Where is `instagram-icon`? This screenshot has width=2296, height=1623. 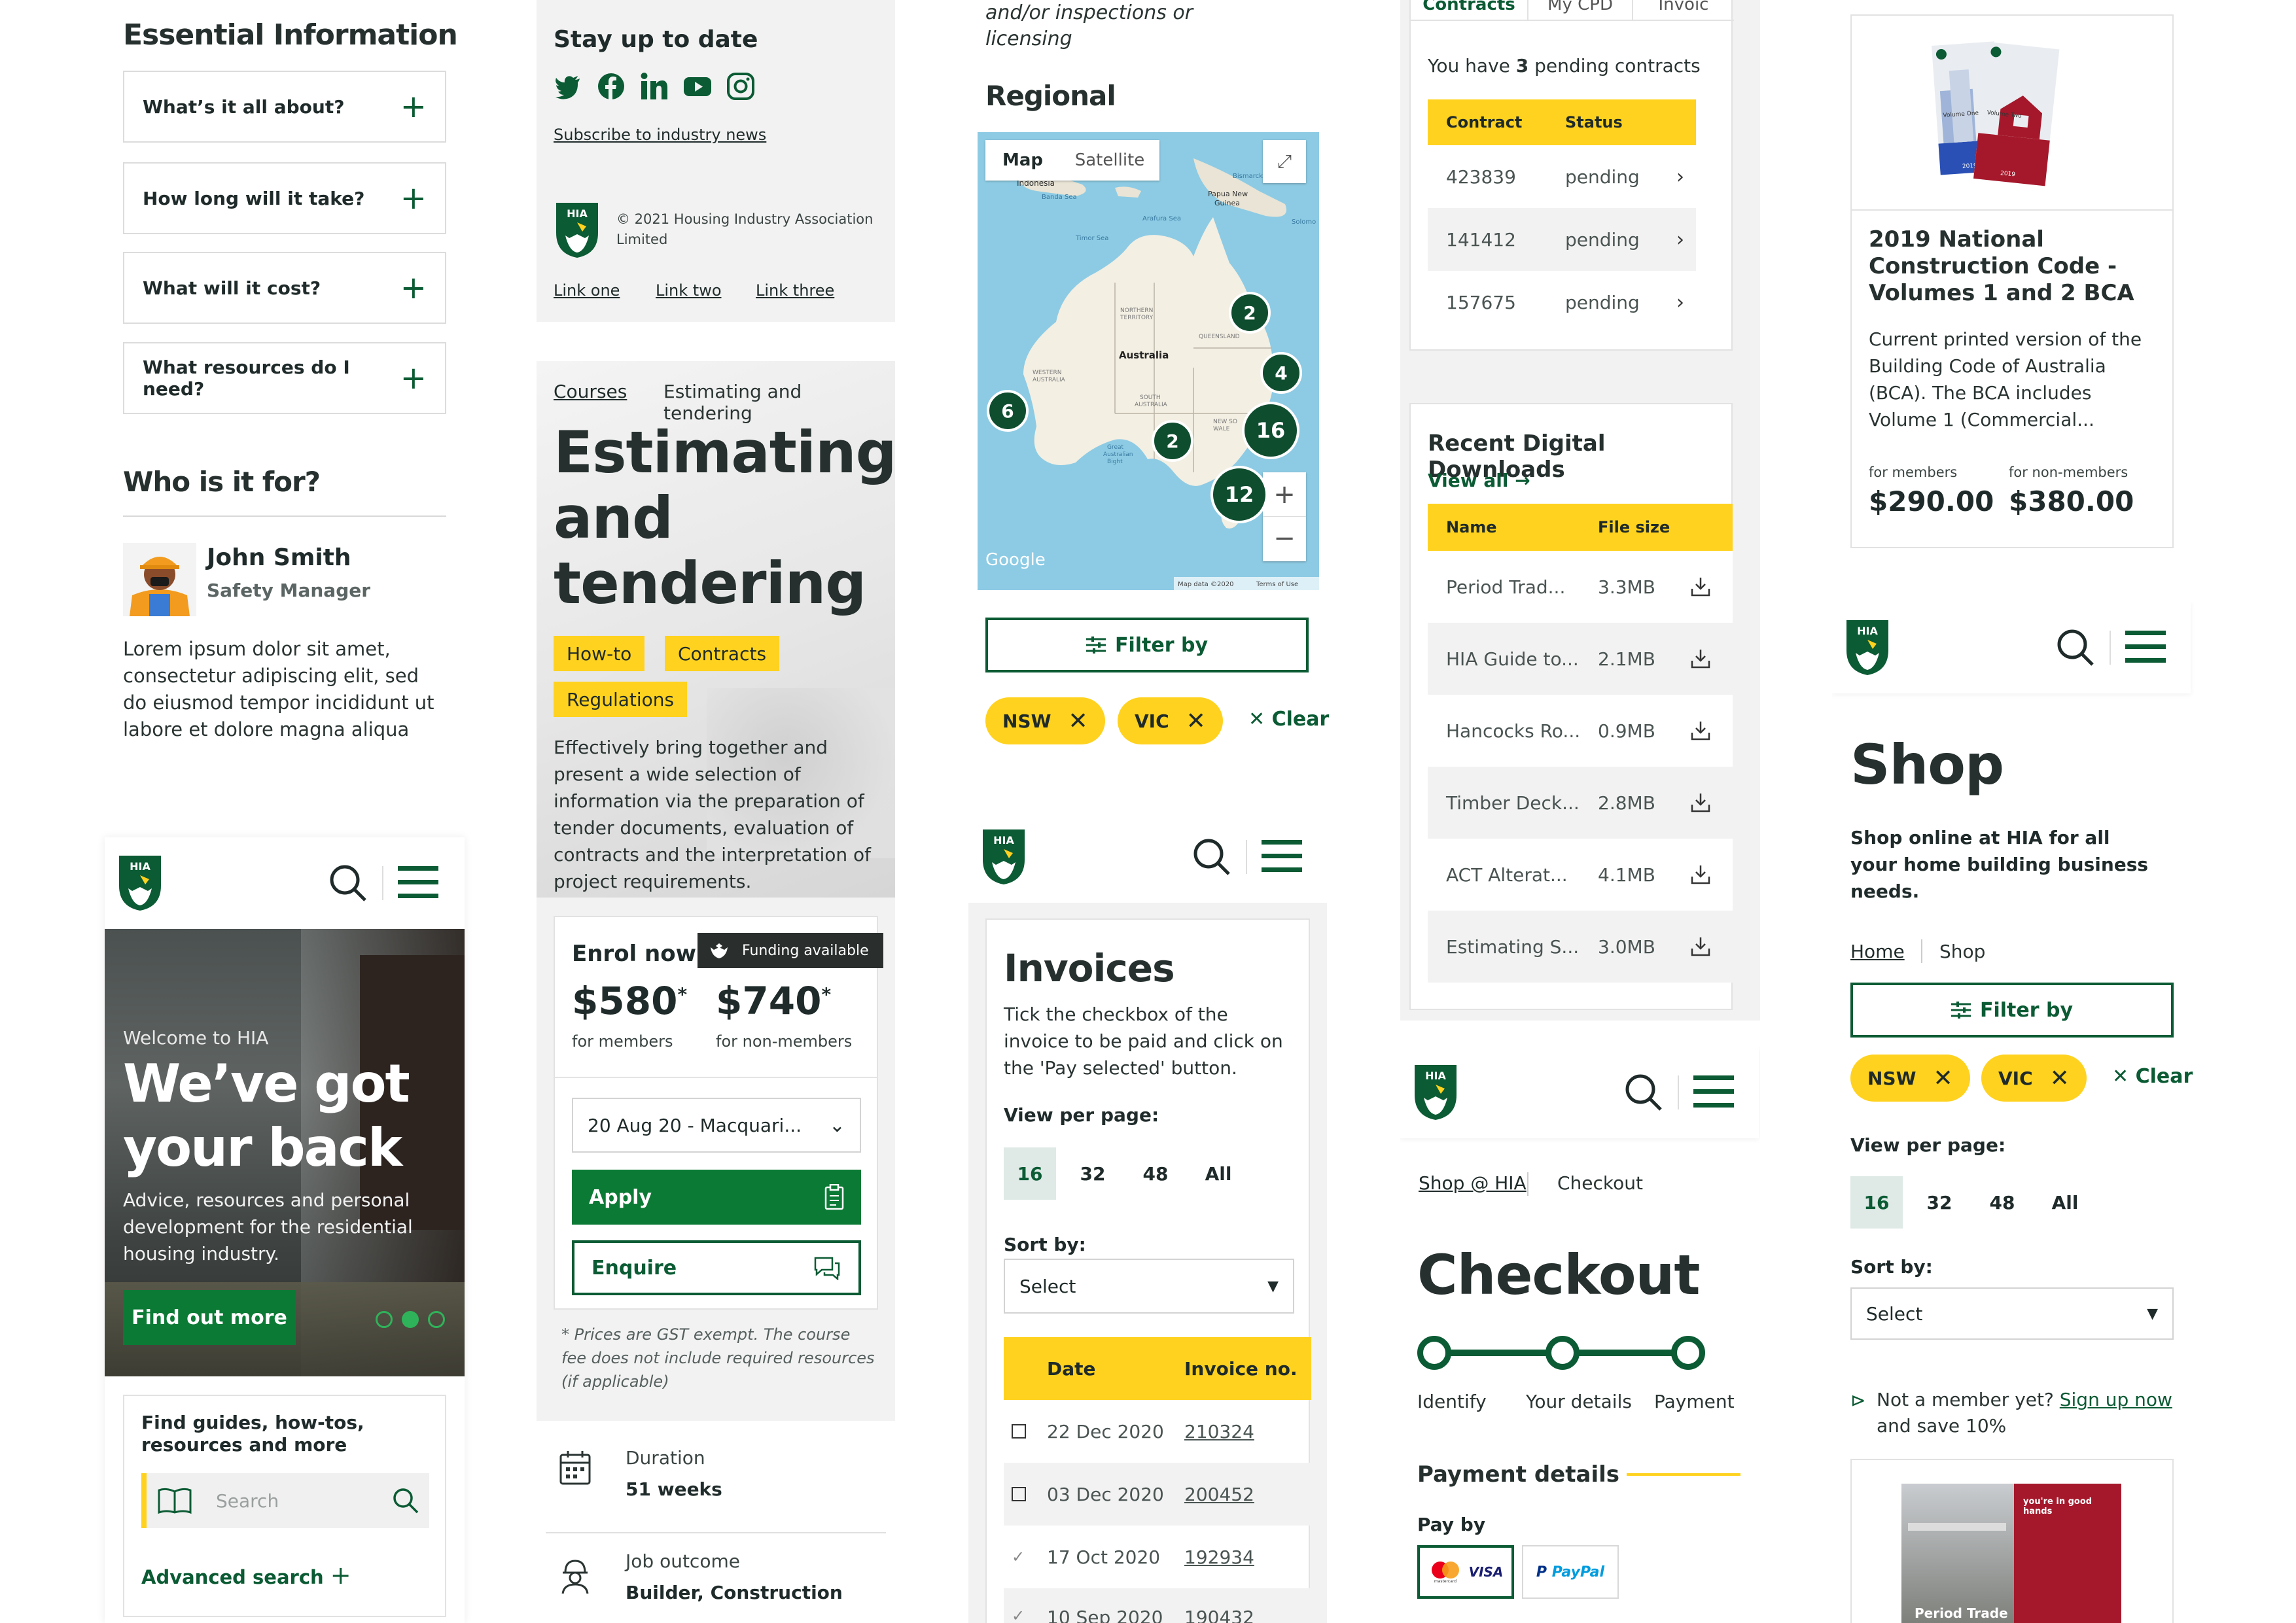 instagram-icon is located at coordinates (740, 87).